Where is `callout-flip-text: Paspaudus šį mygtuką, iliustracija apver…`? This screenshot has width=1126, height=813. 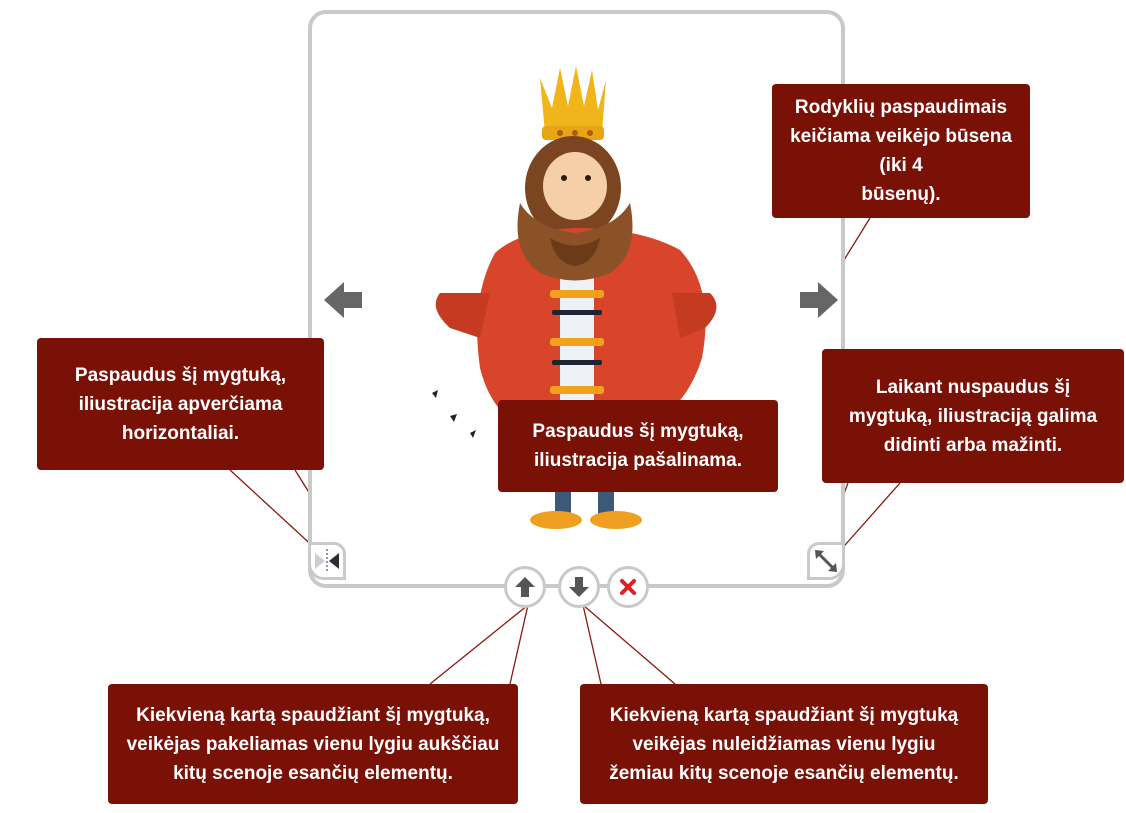
callout-flip-text: Paspaudus šį mygtuką, iliustracija apver… is located at coordinates (180, 404).